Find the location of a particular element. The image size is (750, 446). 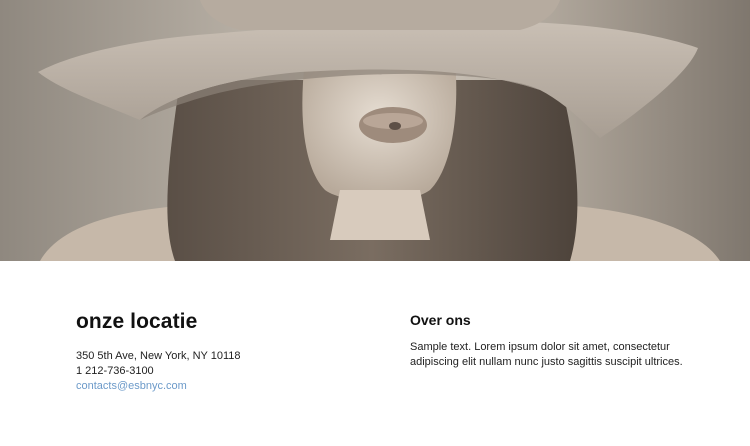

location-address: 350 5th Ave, New York, NY 10118 is located at coordinates (158, 356).